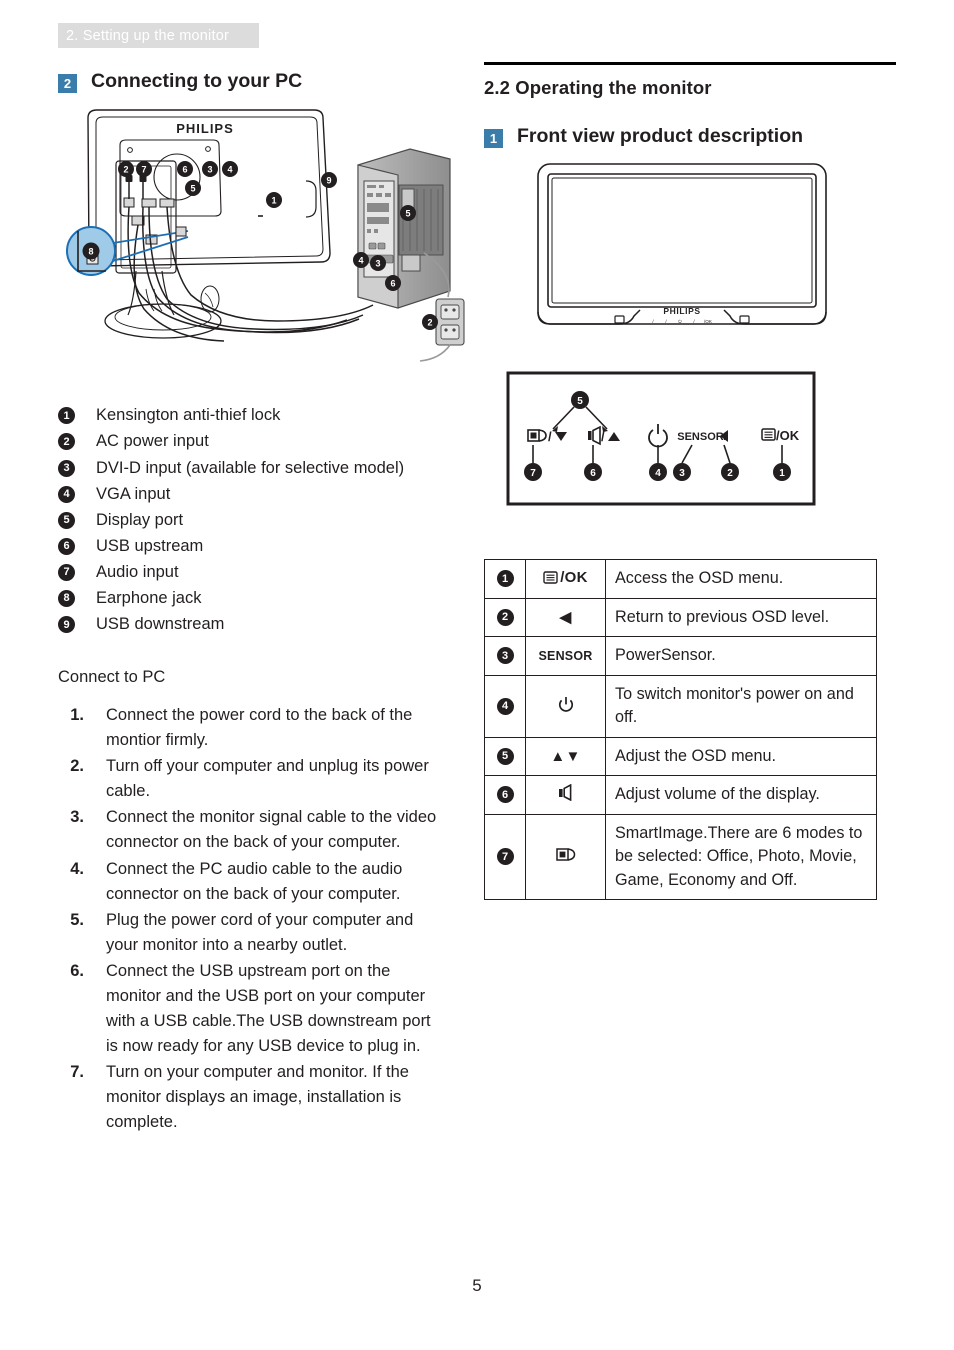 This screenshot has height=1350, width=954. I want to click on callout-3: 3, so click(682, 472).